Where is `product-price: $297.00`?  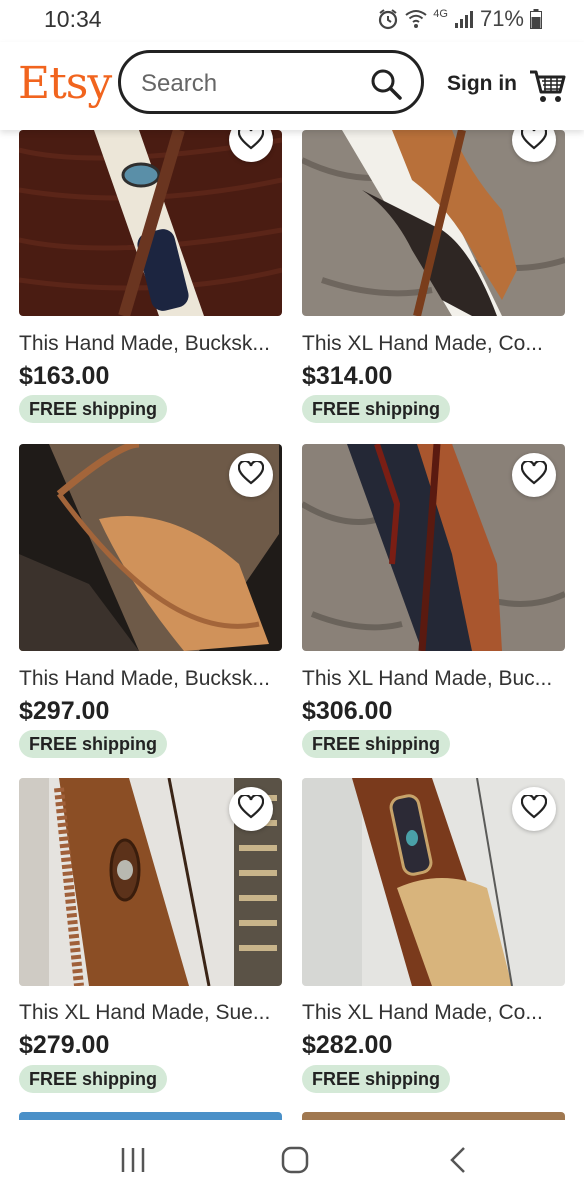
product-price: $297.00 is located at coordinates (64, 711).